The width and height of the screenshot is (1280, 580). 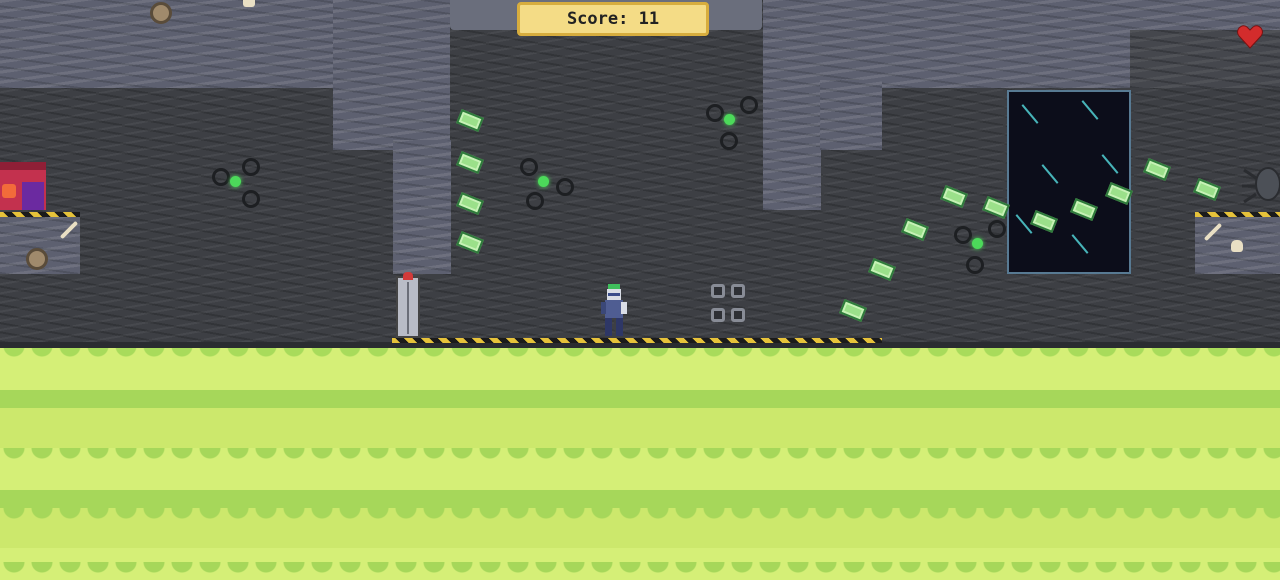 I want to click on vent, so click(x=731, y=307).